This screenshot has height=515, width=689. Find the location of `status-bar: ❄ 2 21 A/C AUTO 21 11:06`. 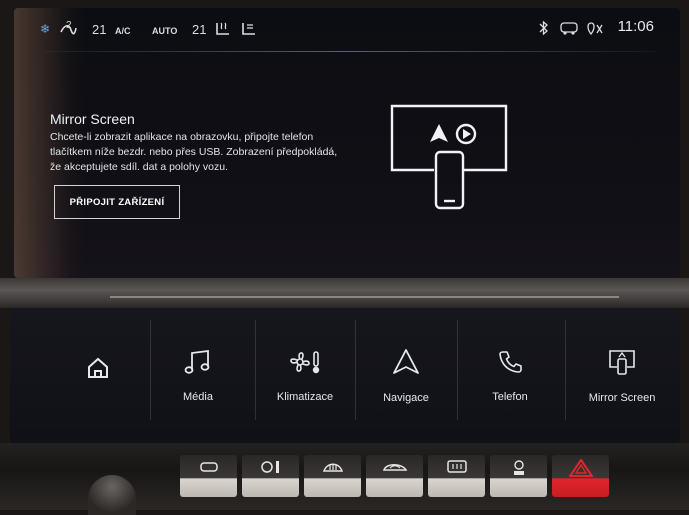

status-bar: ❄ 2 21 A/C AUTO 21 11:06 is located at coordinates (347, 32).